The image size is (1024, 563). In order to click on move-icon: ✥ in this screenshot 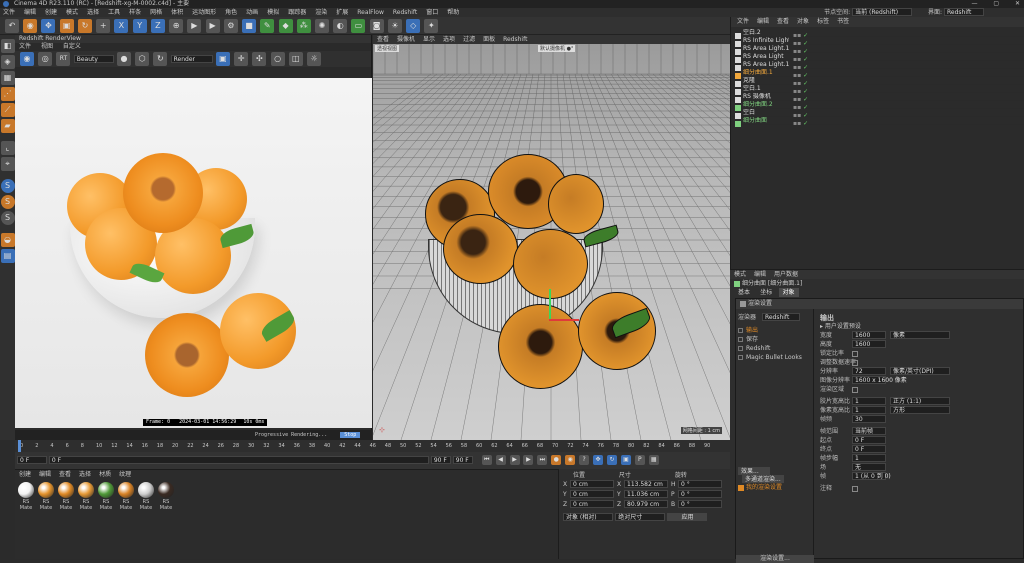, I will do `click(48, 26)`.